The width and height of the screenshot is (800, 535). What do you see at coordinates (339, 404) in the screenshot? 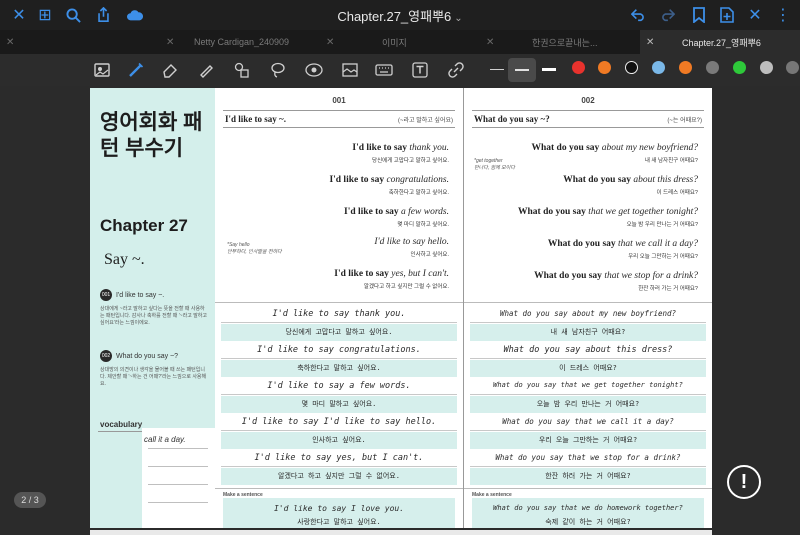
I see `practice-row: 몇 마디 말하고 싶어요.` at bounding box center [339, 404].